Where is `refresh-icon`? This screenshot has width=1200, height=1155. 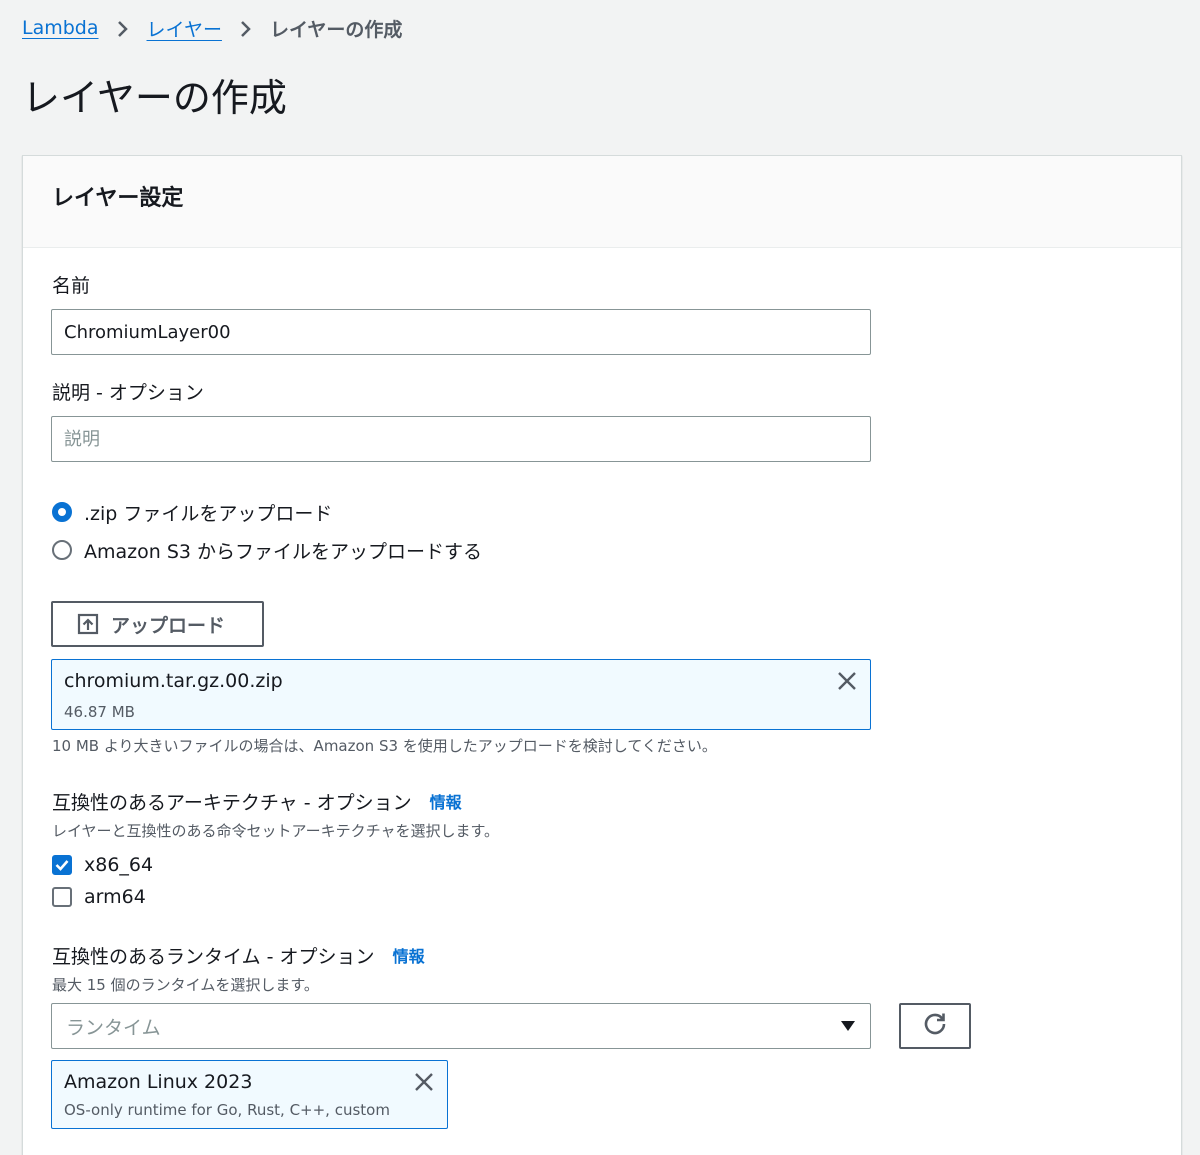
refresh-icon is located at coordinates (935, 1026).